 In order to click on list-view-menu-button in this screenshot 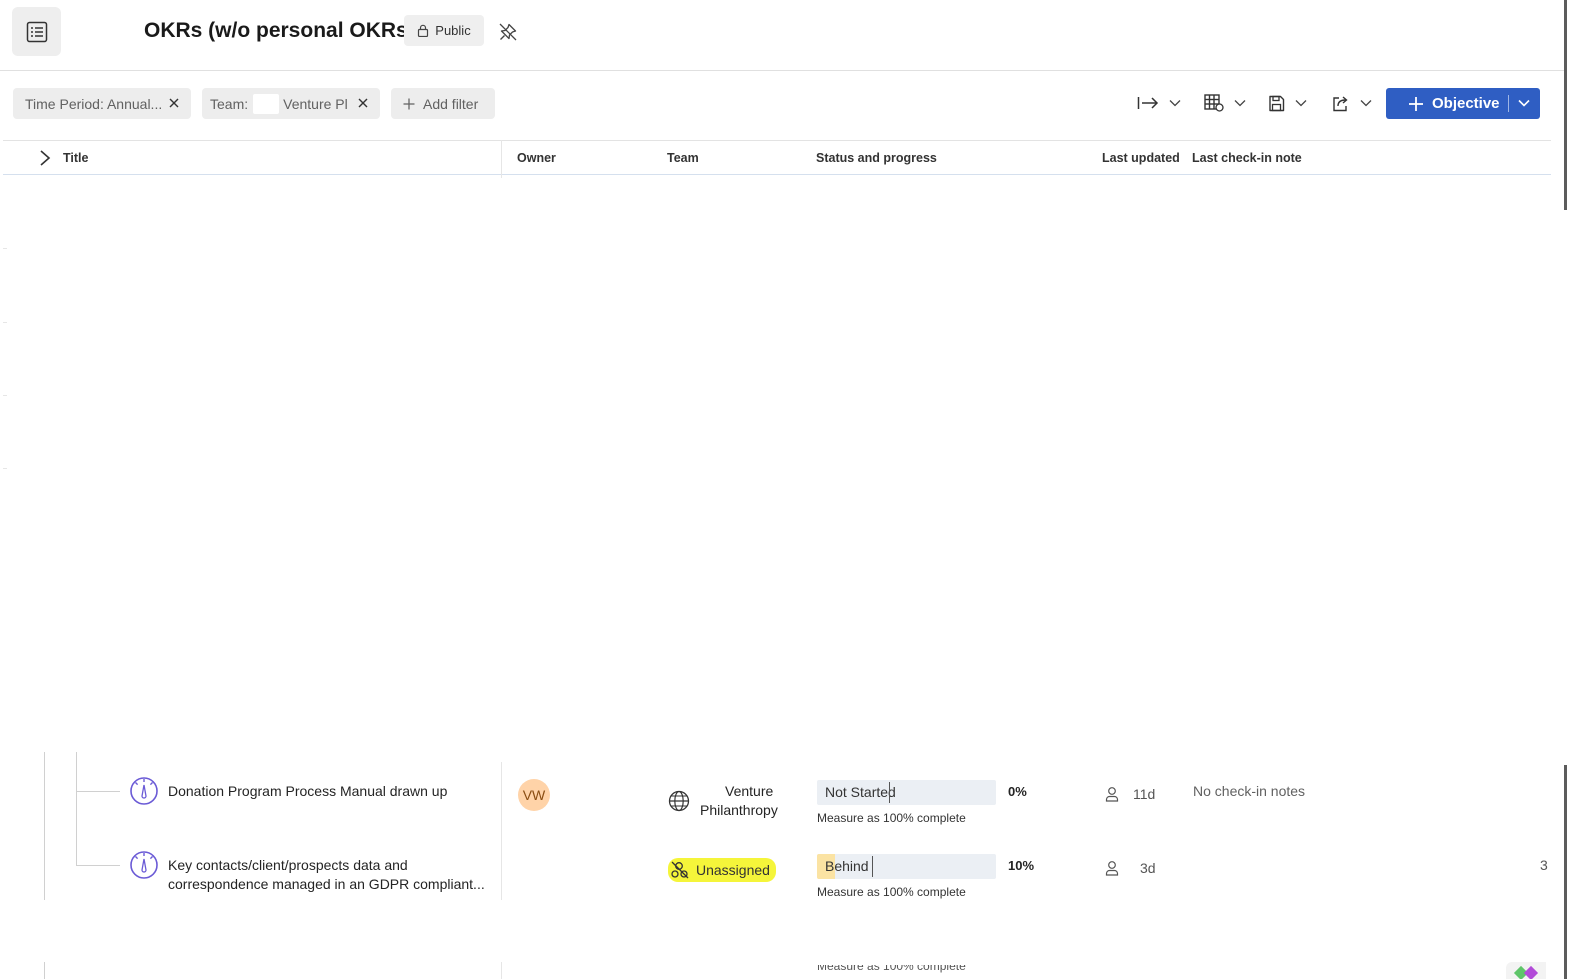, I will do `click(36, 31)`.